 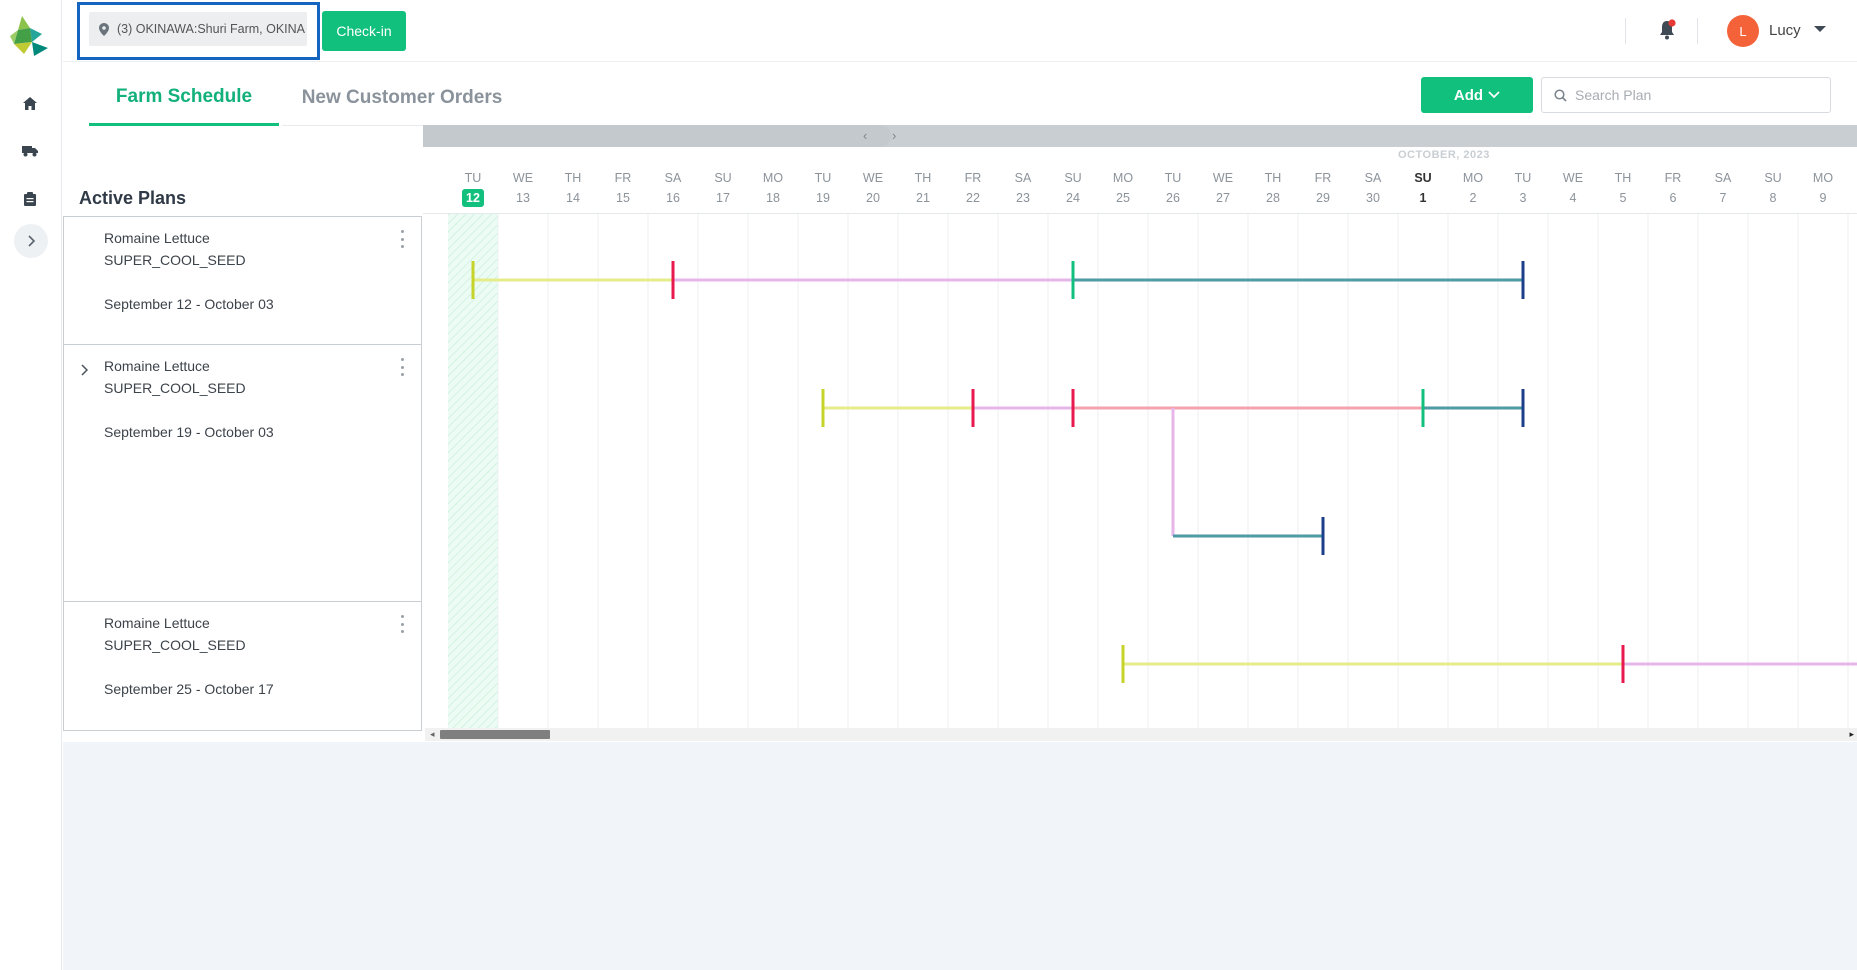 I want to click on expand-rail-button, so click(x=31, y=241).